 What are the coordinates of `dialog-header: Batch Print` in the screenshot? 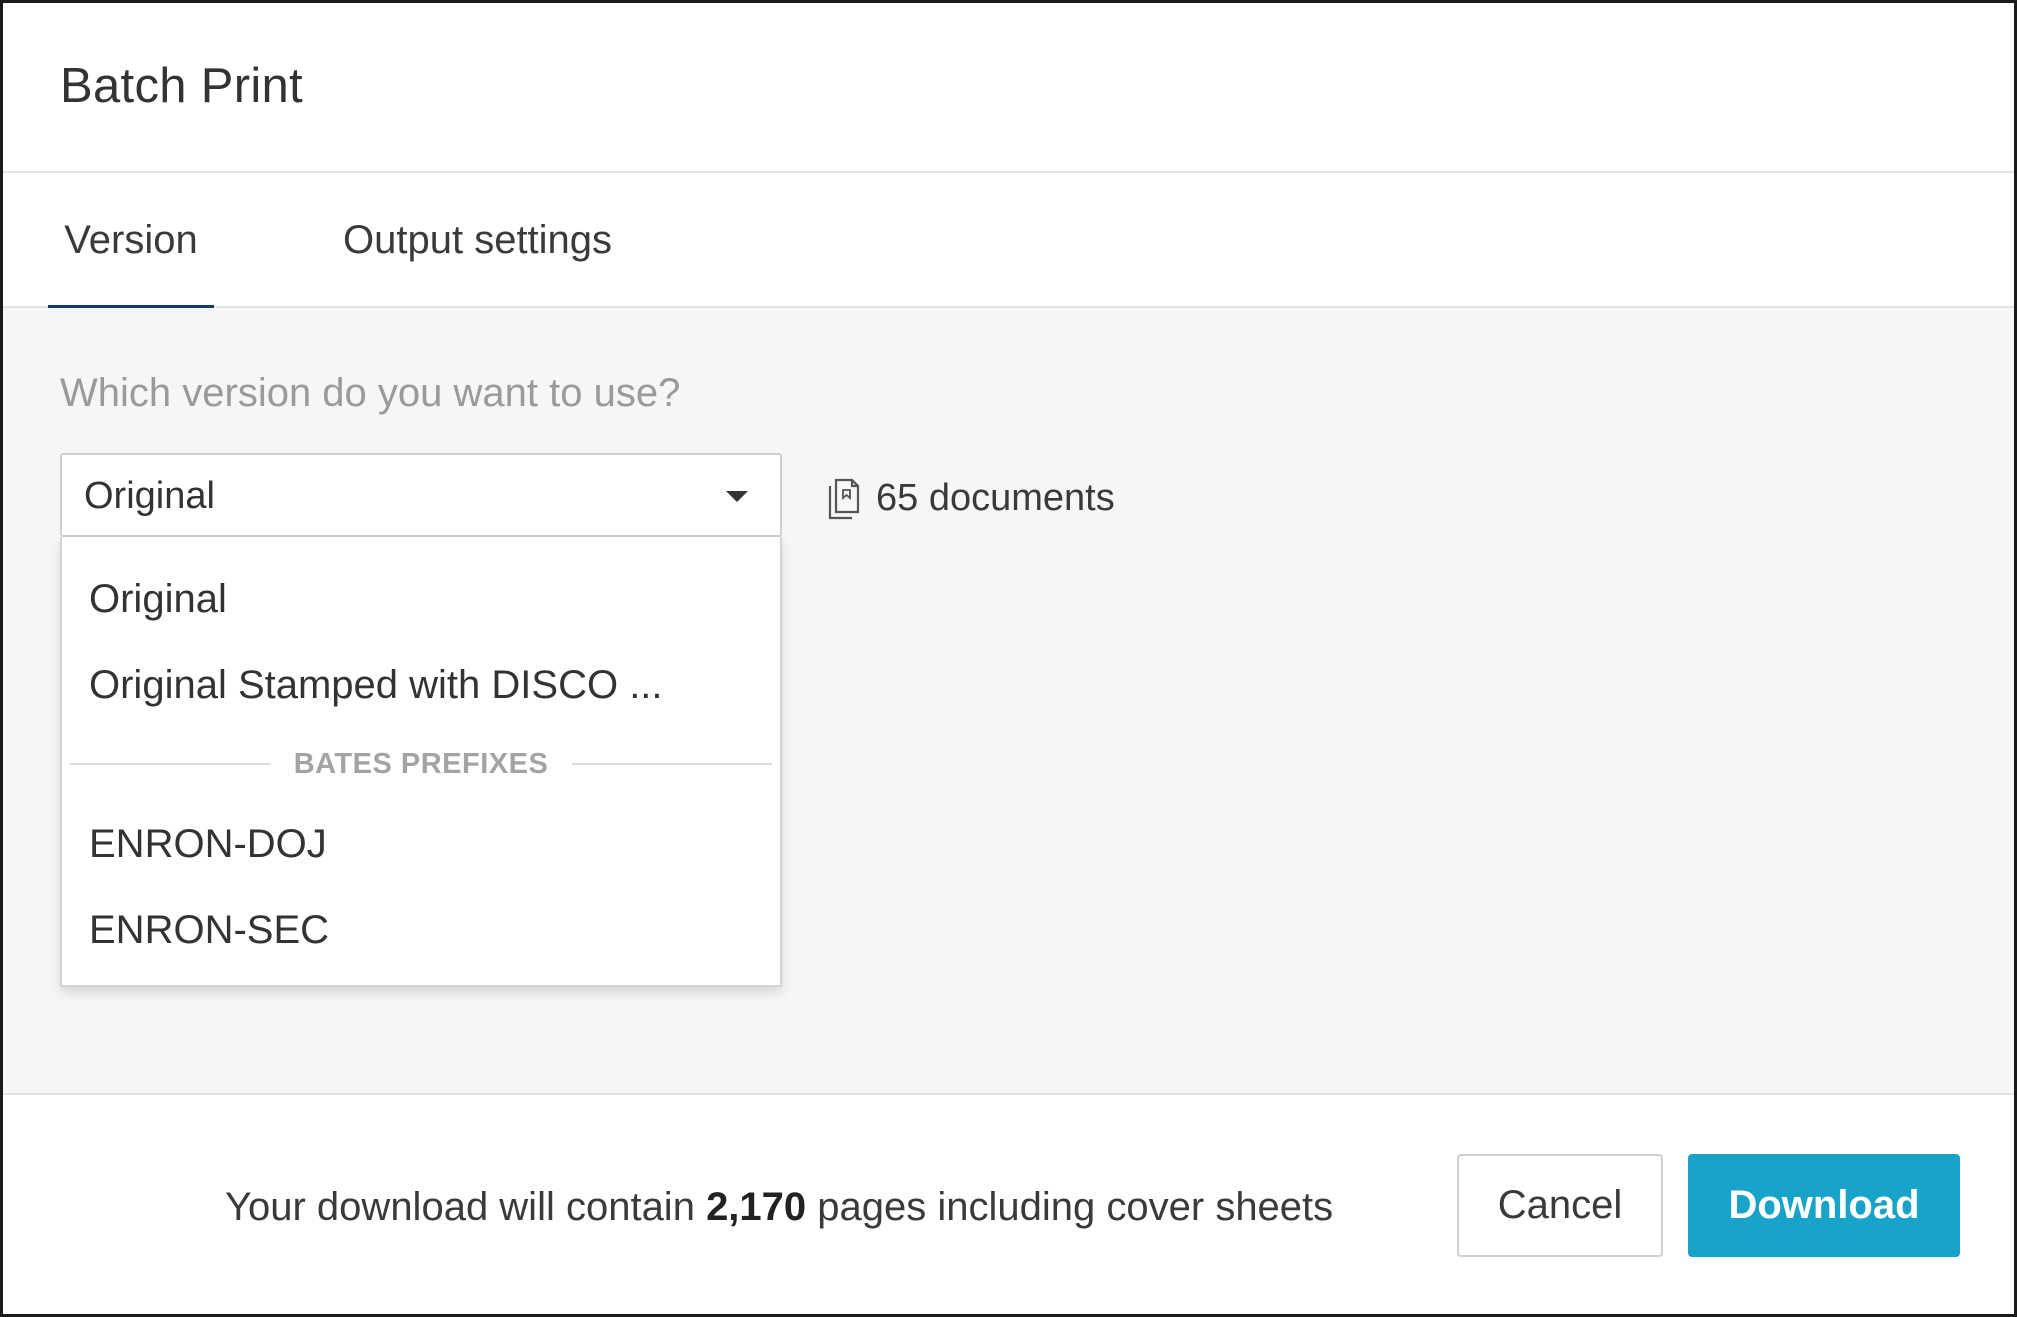 It's located at (1008, 88).